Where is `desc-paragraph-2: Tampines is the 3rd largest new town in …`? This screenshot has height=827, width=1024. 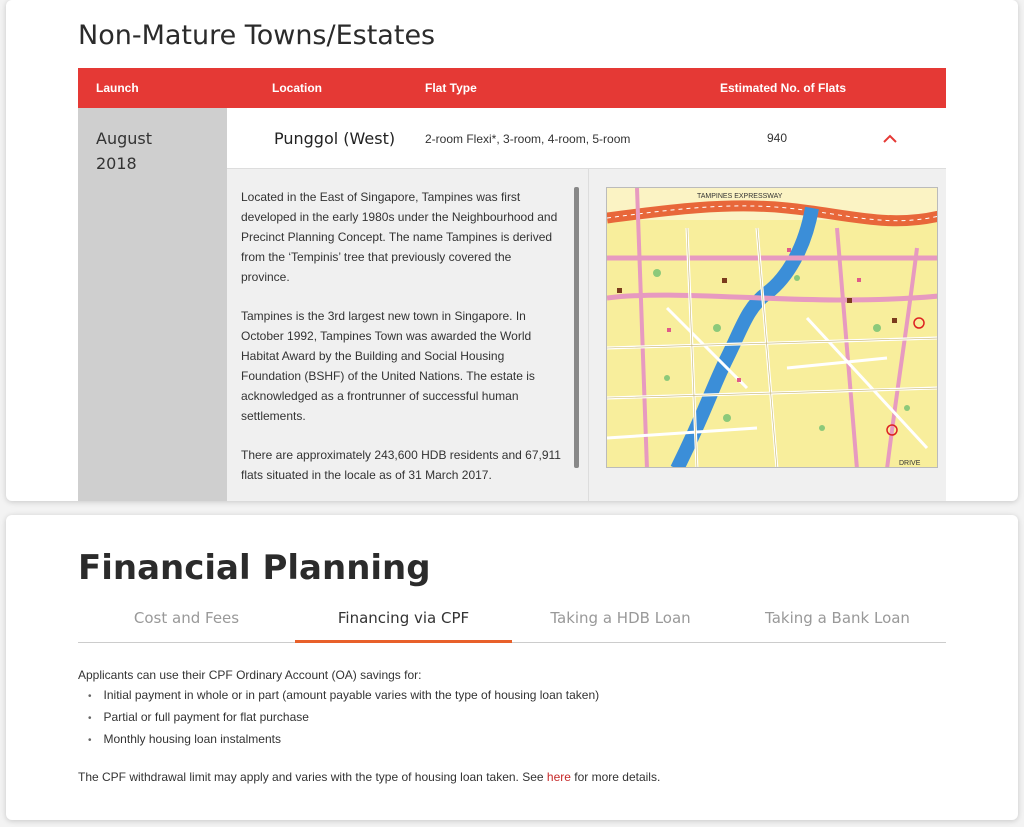 desc-paragraph-2: Tampines is the 3rd largest new town in … is located at coordinates (388, 366).